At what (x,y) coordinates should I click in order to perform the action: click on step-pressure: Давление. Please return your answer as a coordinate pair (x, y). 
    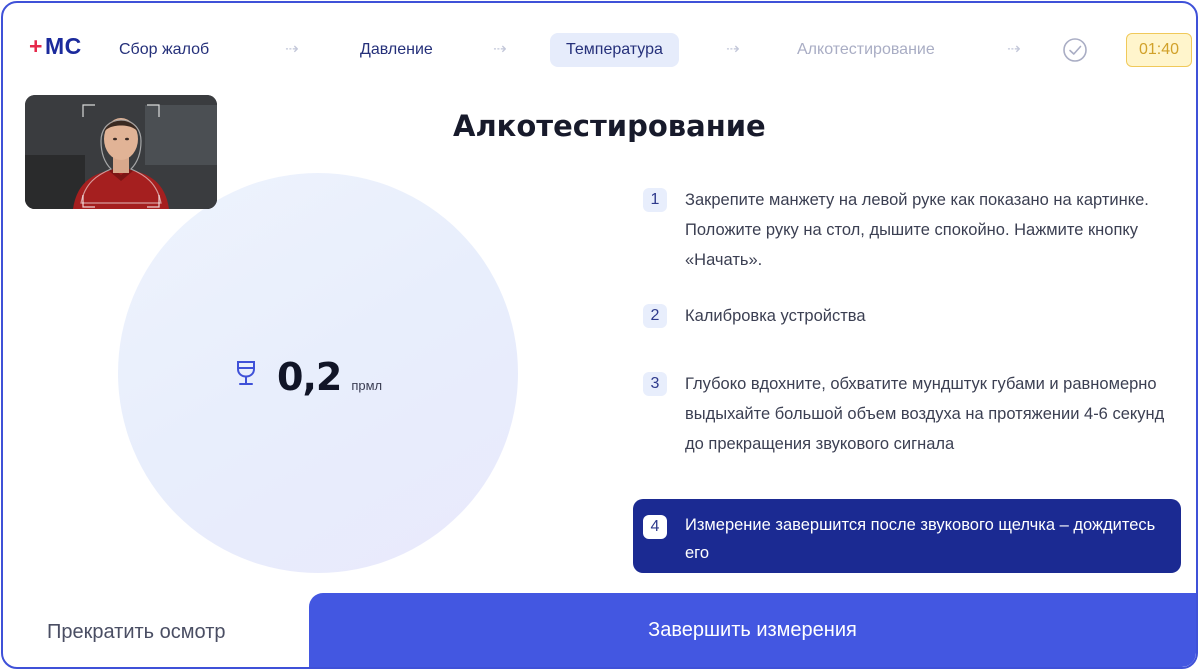
    Looking at the image, I should click on (396, 50).